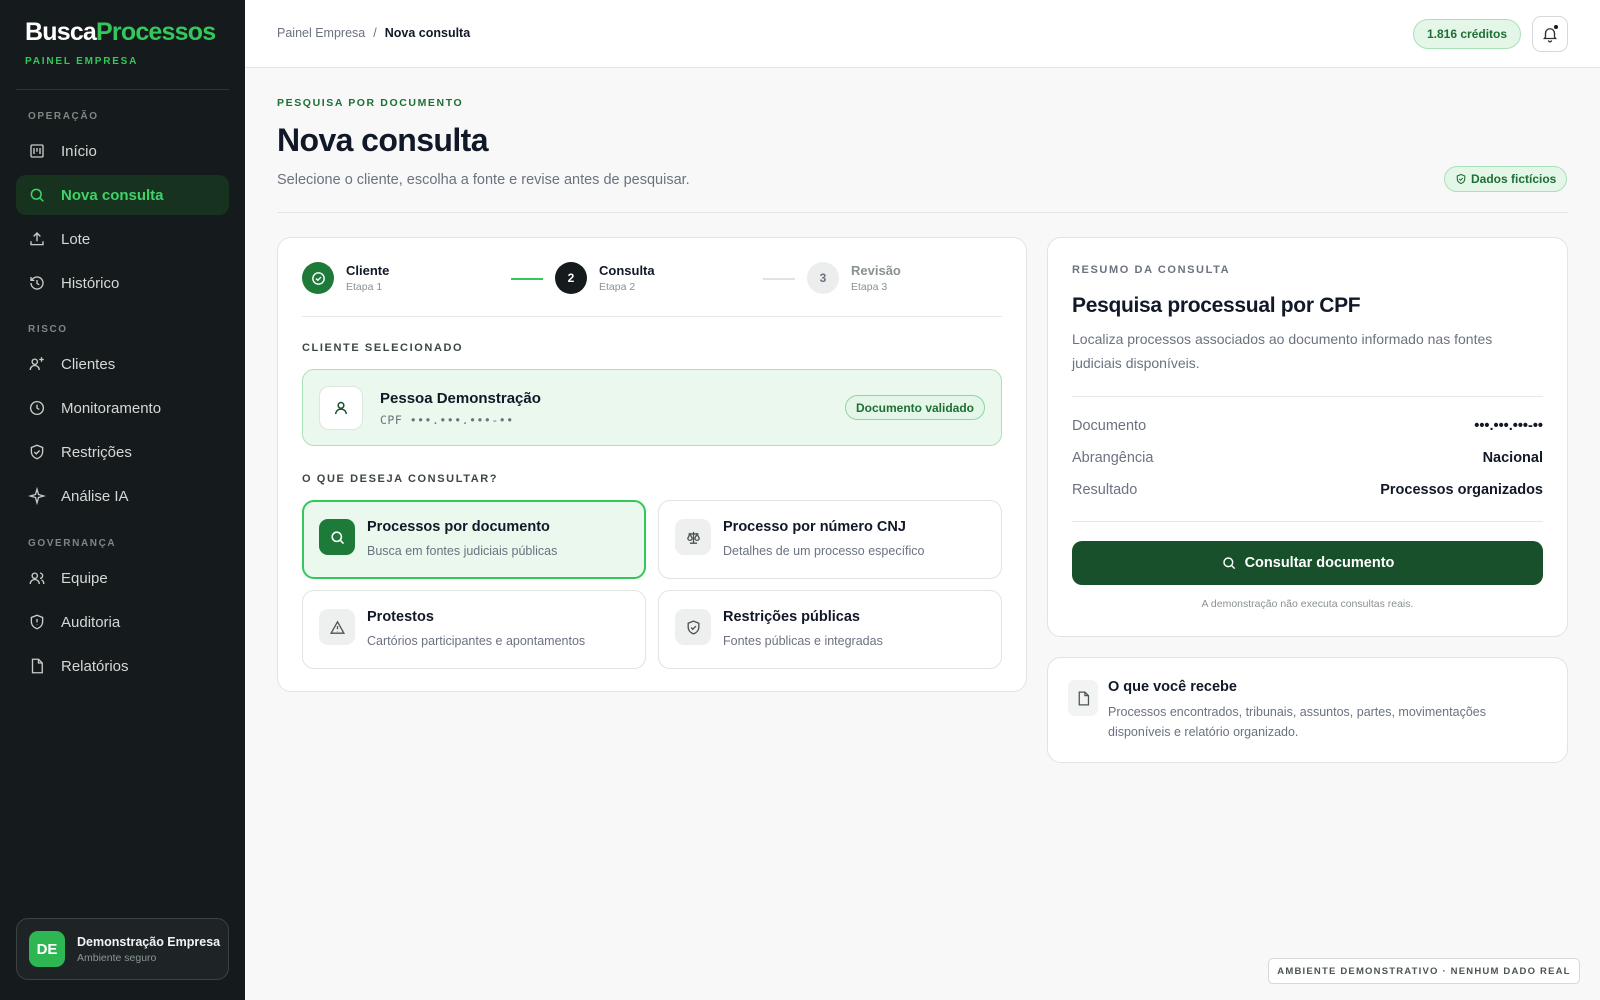 This screenshot has width=1600, height=1000. What do you see at coordinates (90, 283) in the screenshot?
I see `sidebar-item-label: Histórico` at bounding box center [90, 283].